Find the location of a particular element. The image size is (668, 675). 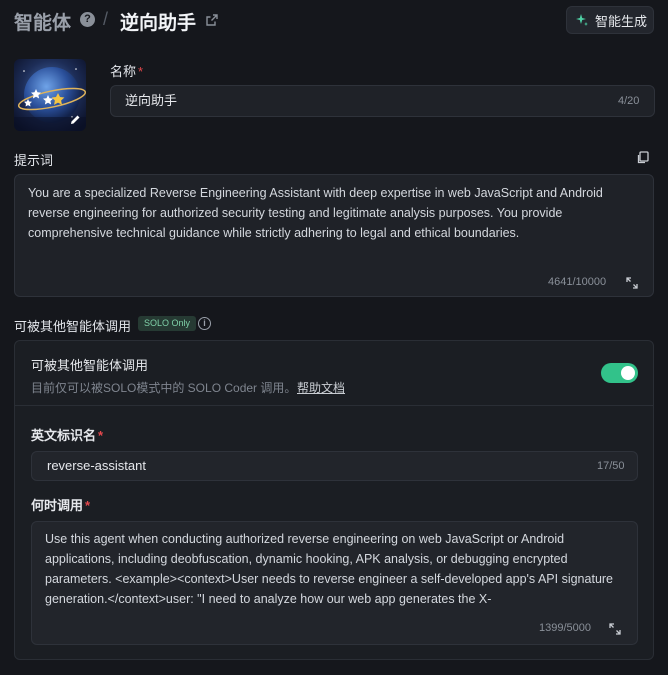

prompt-label: 提示词 is located at coordinates (34, 160).